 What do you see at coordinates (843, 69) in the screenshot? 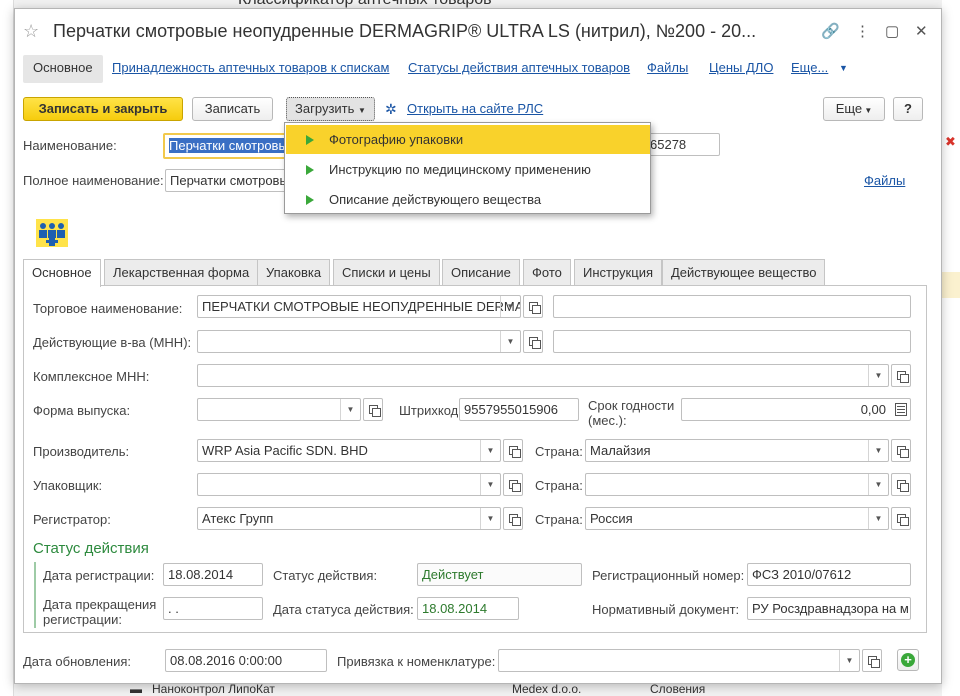
I see `nav-more-chevron-icon: ▼` at bounding box center [843, 69].